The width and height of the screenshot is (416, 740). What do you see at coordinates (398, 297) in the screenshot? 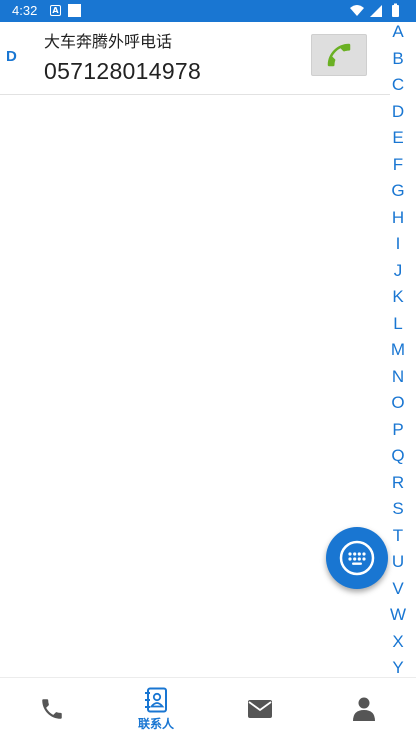
I see `alphabet-index-letter: K` at bounding box center [398, 297].